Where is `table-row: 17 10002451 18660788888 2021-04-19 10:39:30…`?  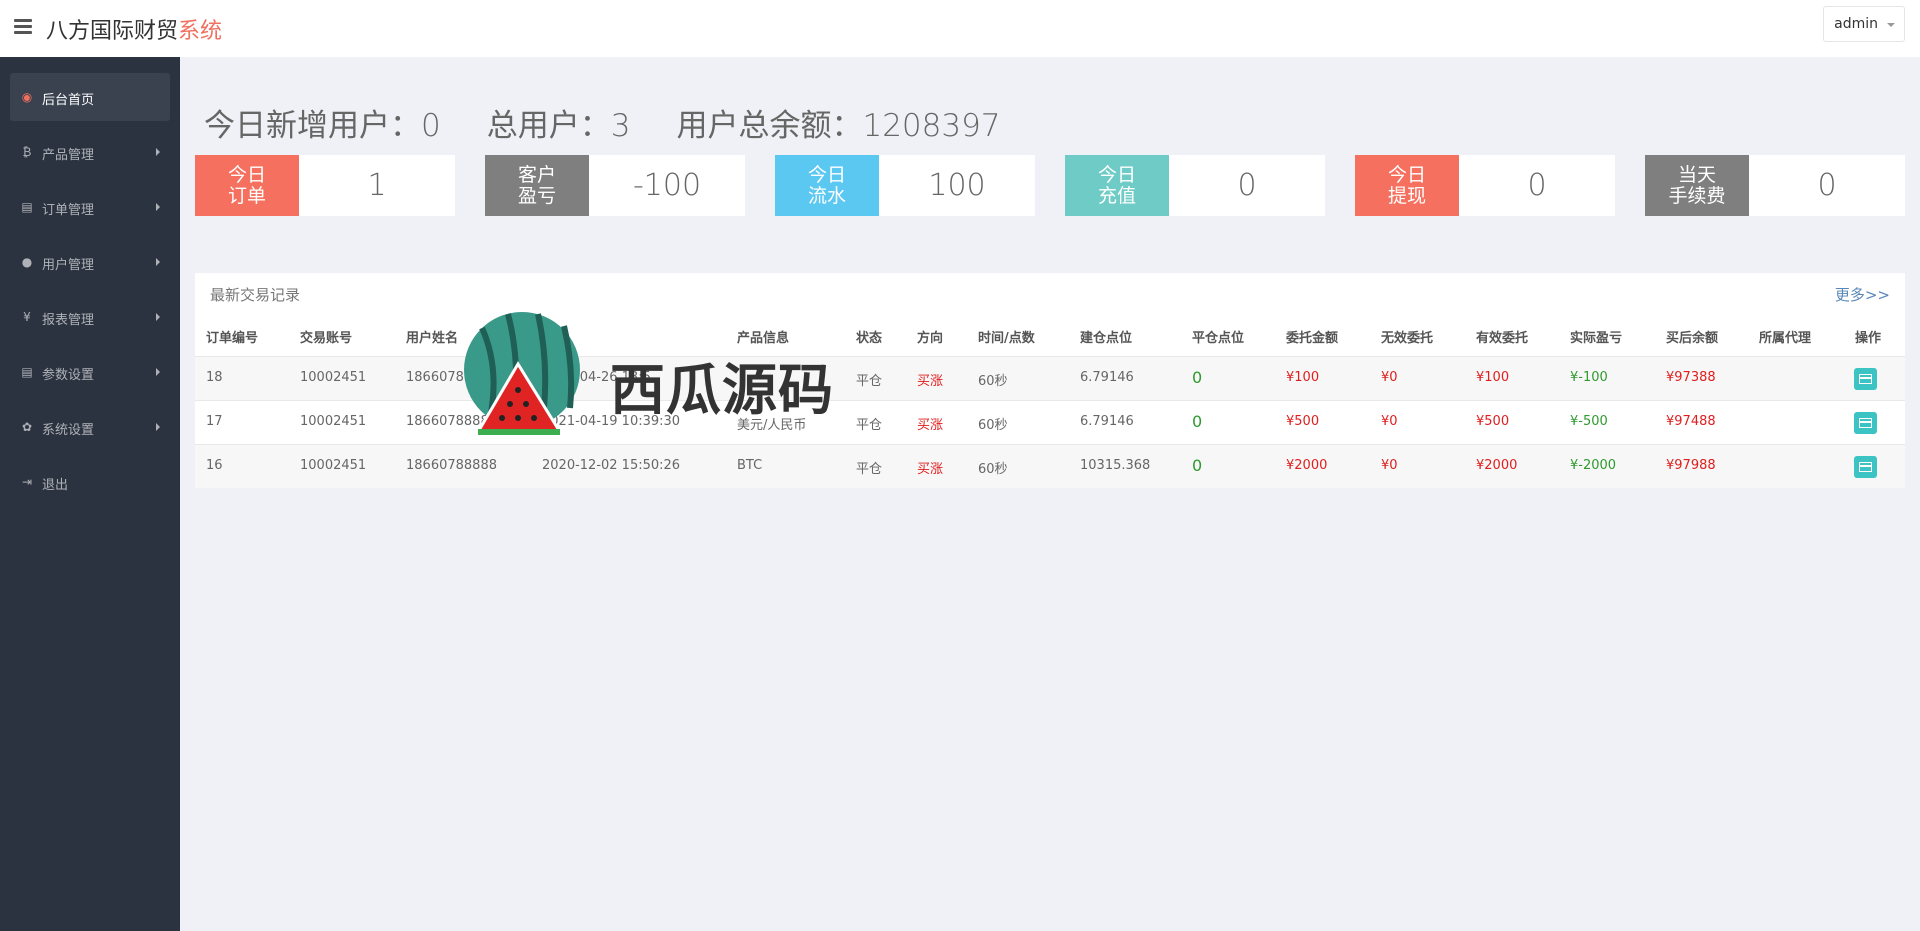
table-row: 17 10002451 18660788888 2021-04-19 10:39:30… is located at coordinates (1050, 422).